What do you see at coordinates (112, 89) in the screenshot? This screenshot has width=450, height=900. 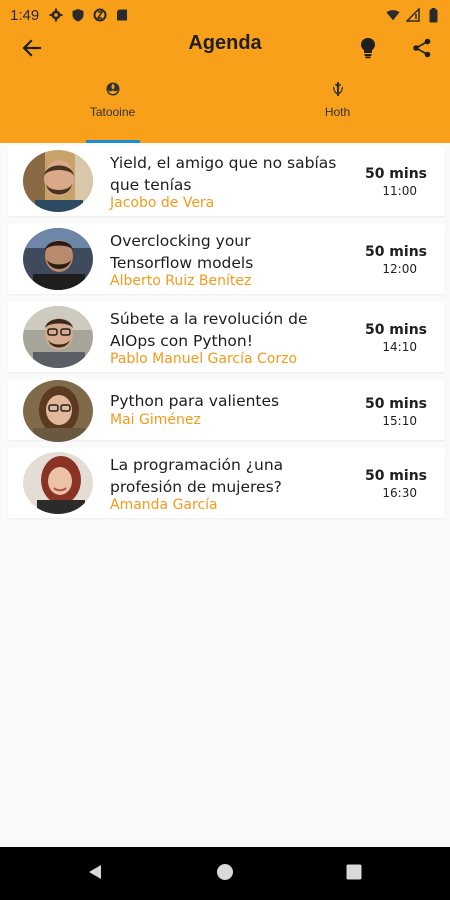 I see `rebel-icon` at bounding box center [112, 89].